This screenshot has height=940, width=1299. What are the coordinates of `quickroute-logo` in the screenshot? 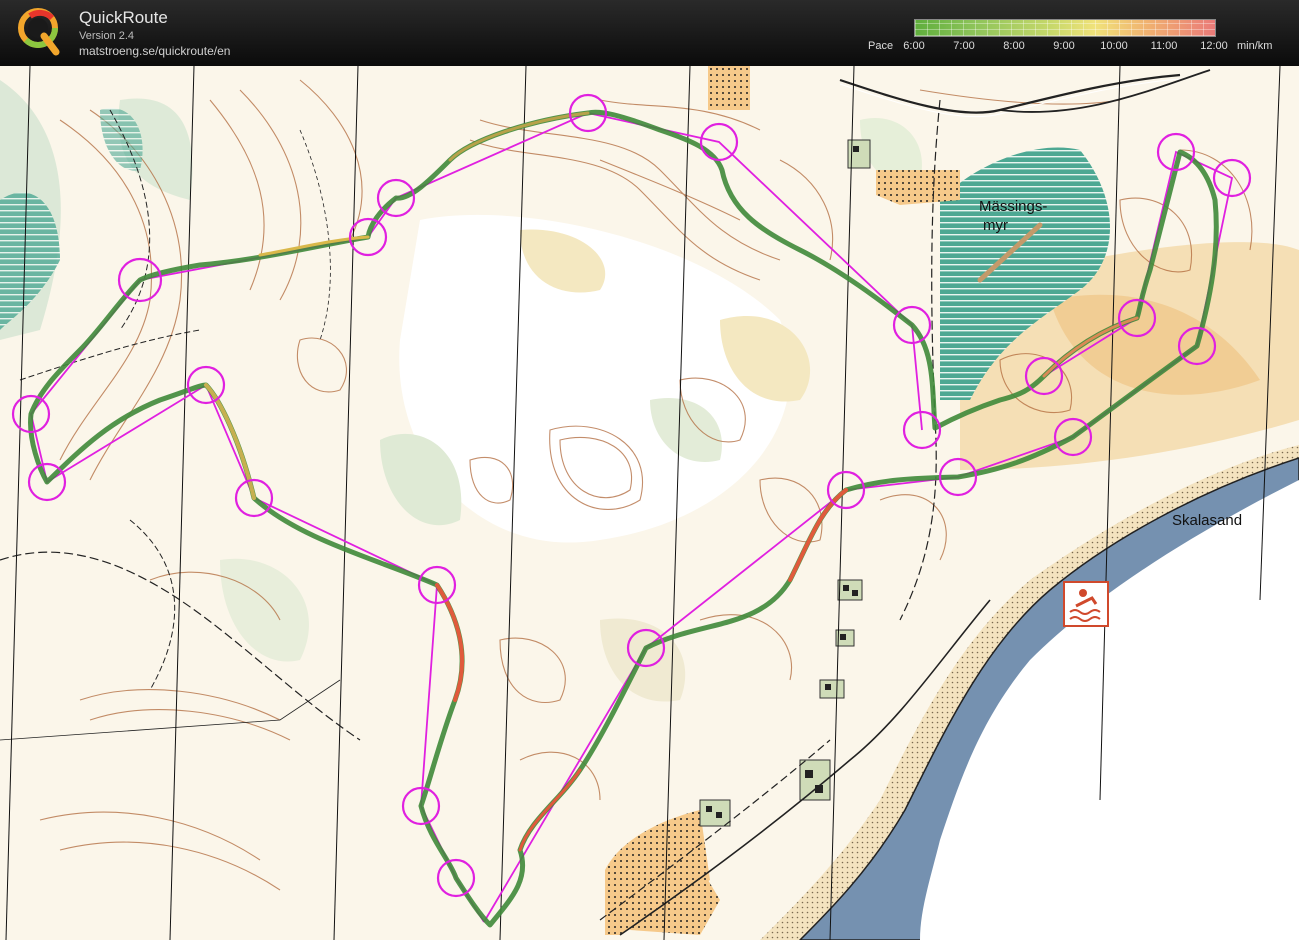 It's located at (39, 32).